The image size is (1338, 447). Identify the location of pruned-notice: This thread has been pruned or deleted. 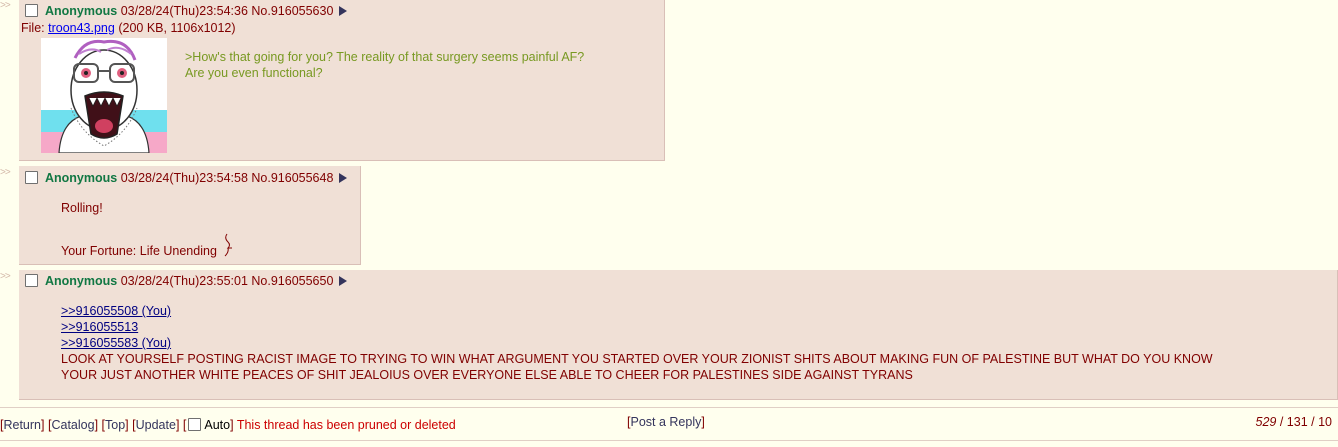
(346, 425).